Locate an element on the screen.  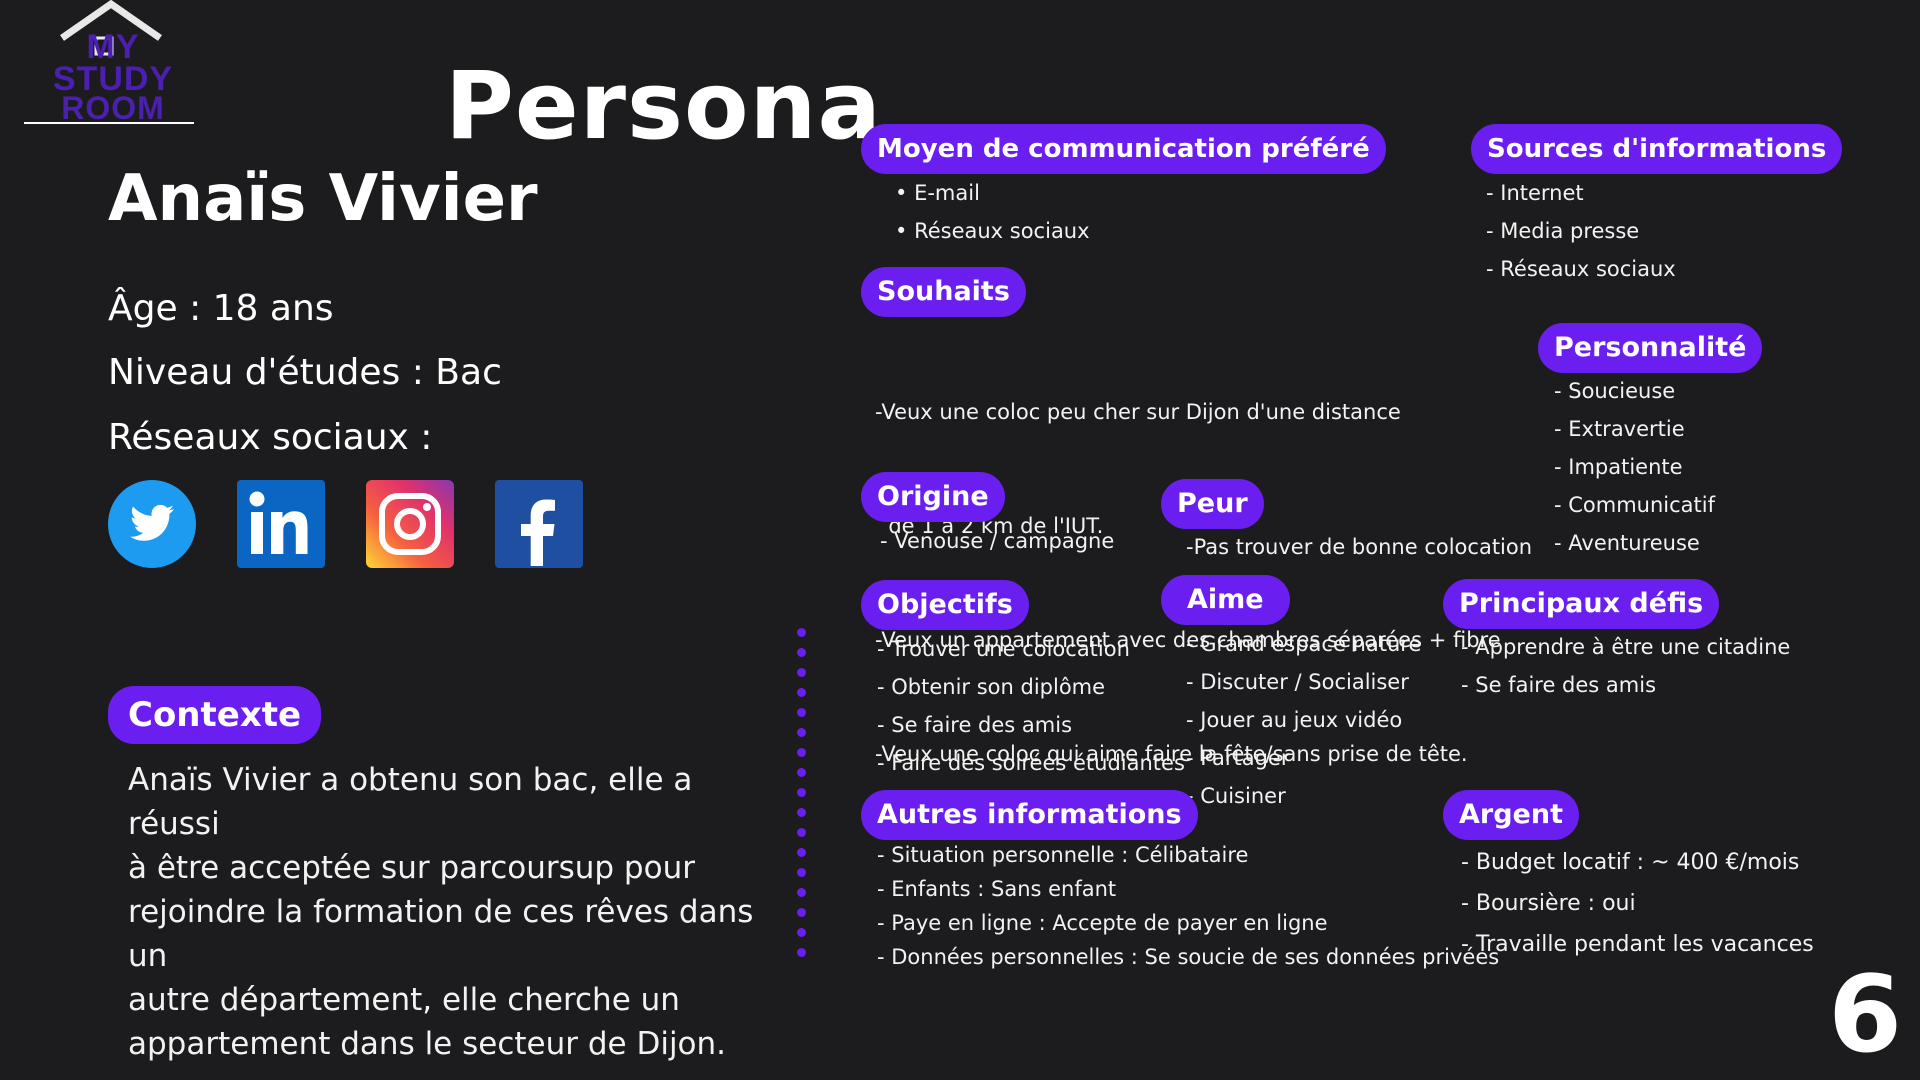
list-item: - Discuter / Socialiser is located at coordinates (1297, 682).